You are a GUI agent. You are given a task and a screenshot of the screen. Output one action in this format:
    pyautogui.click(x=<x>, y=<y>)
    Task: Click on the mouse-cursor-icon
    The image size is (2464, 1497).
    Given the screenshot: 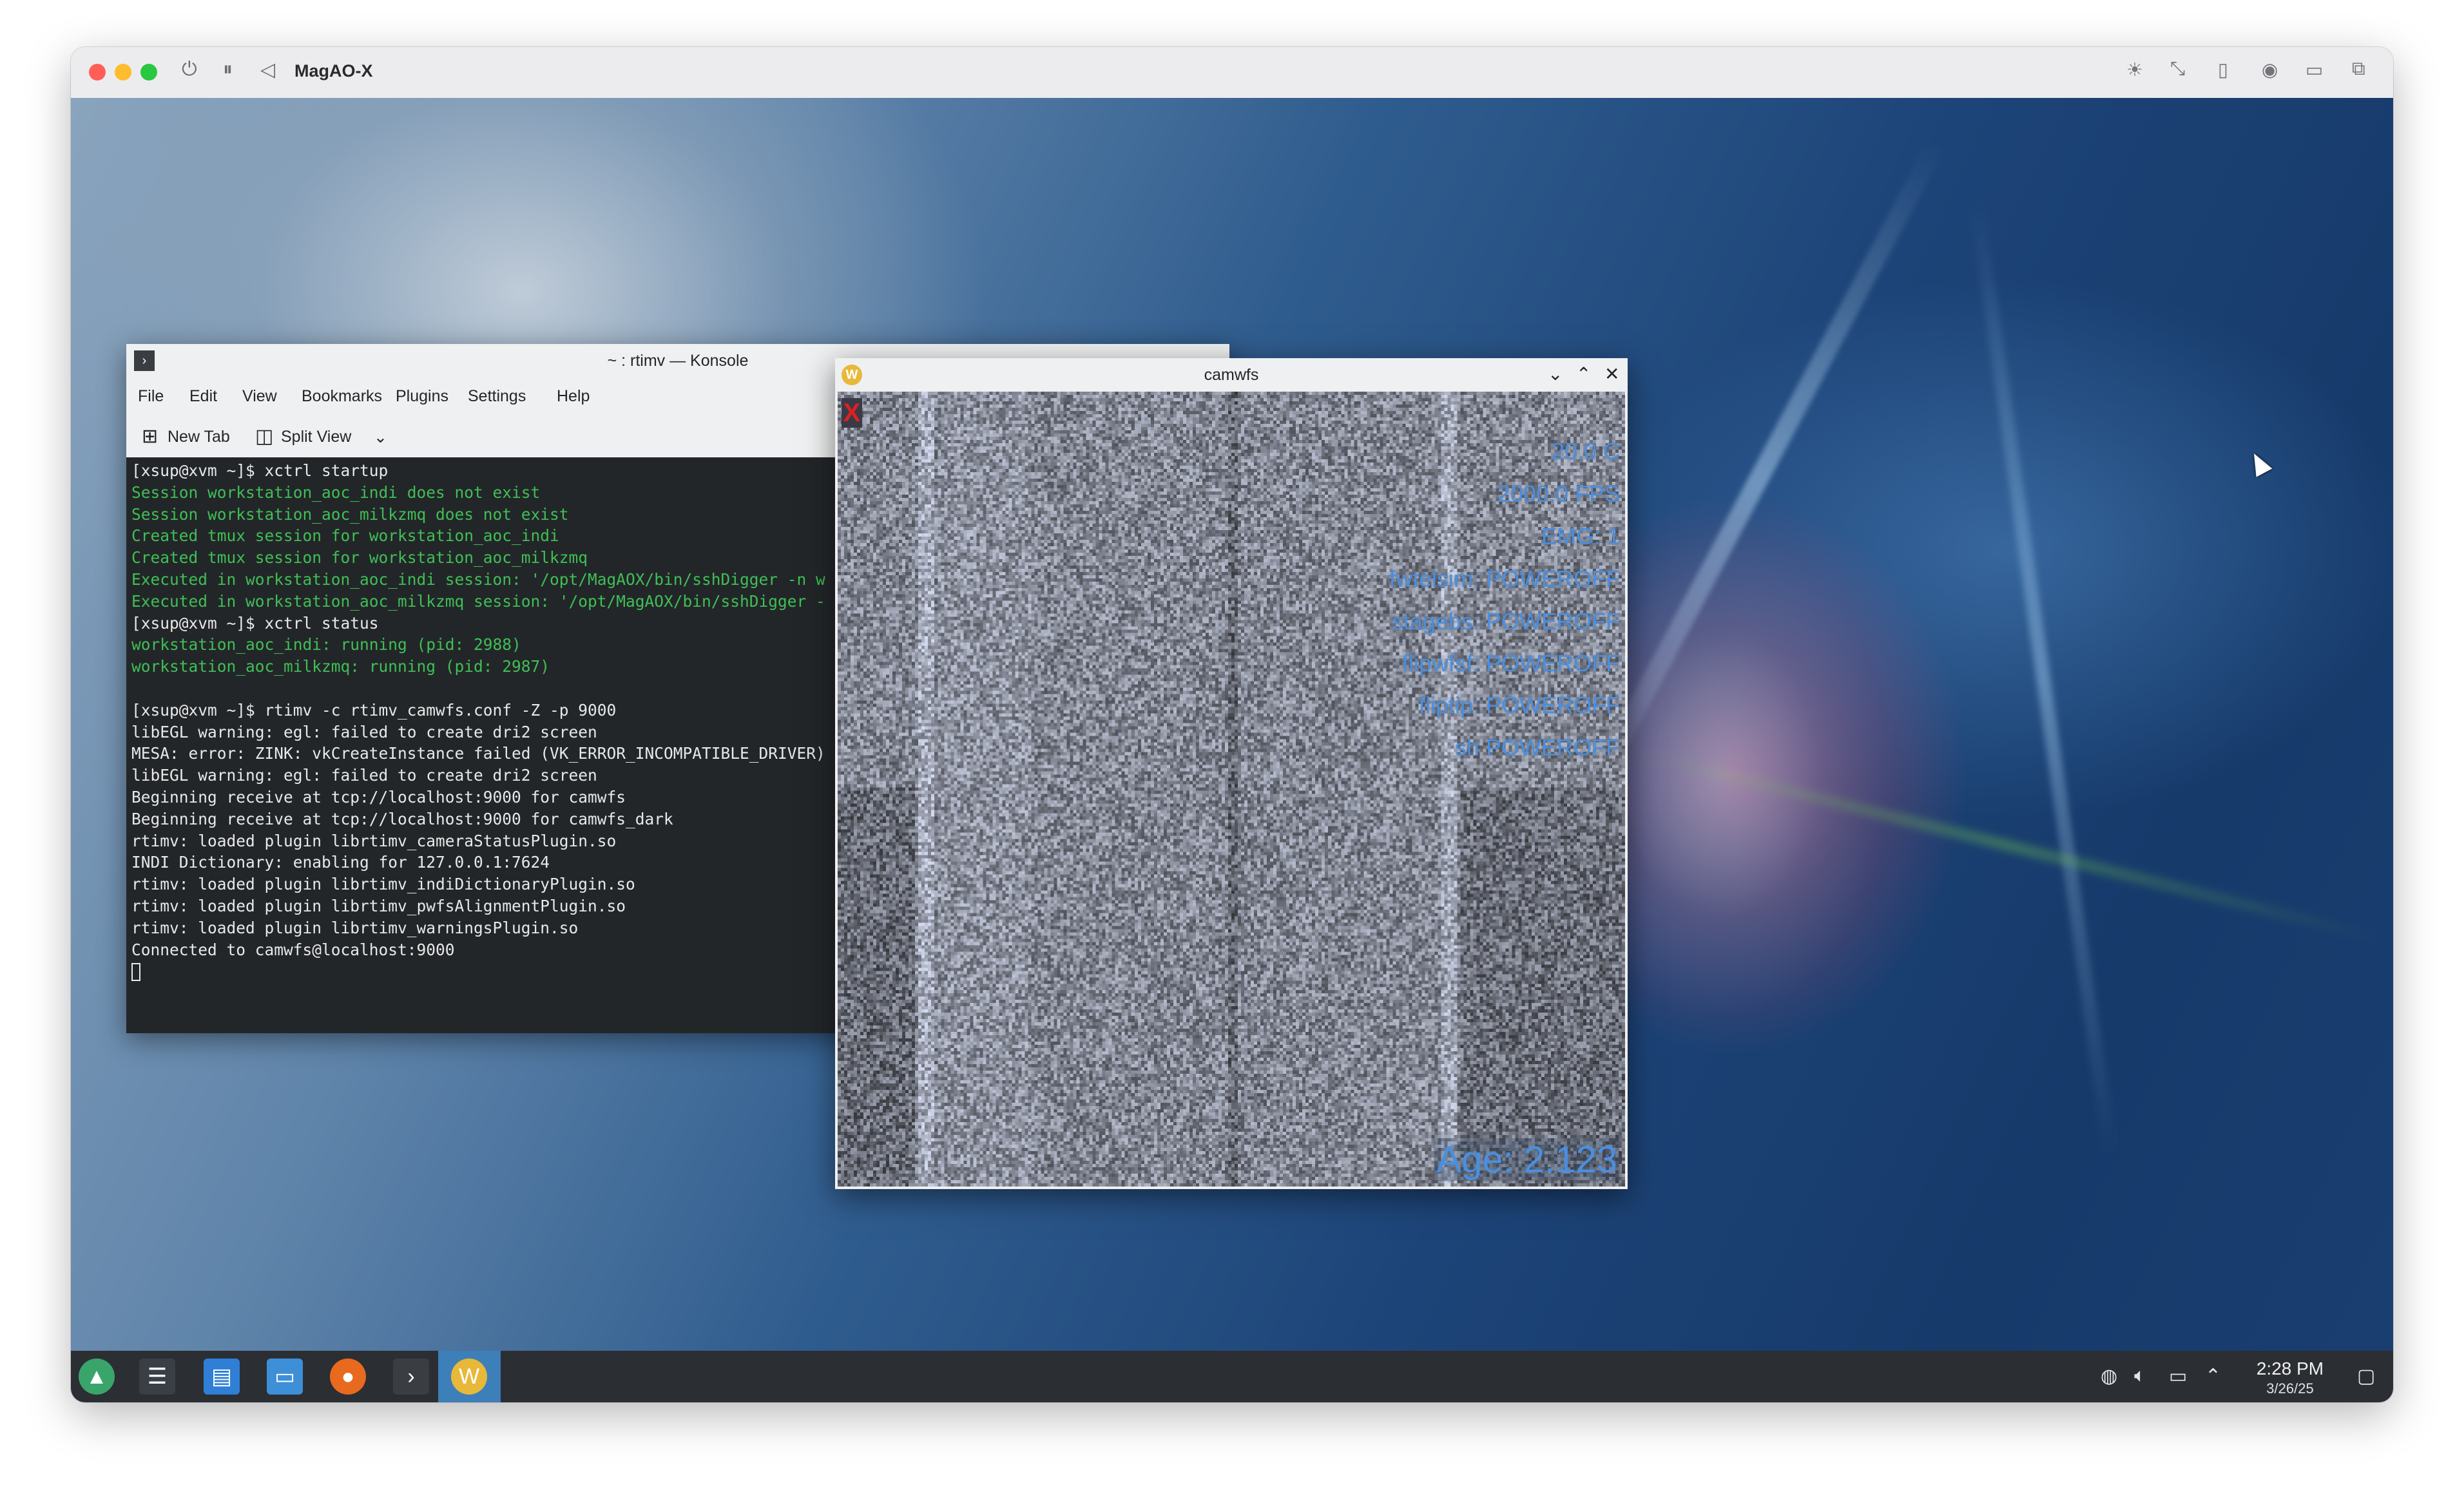 What is the action you would take?
    pyautogui.click(x=2259, y=463)
    